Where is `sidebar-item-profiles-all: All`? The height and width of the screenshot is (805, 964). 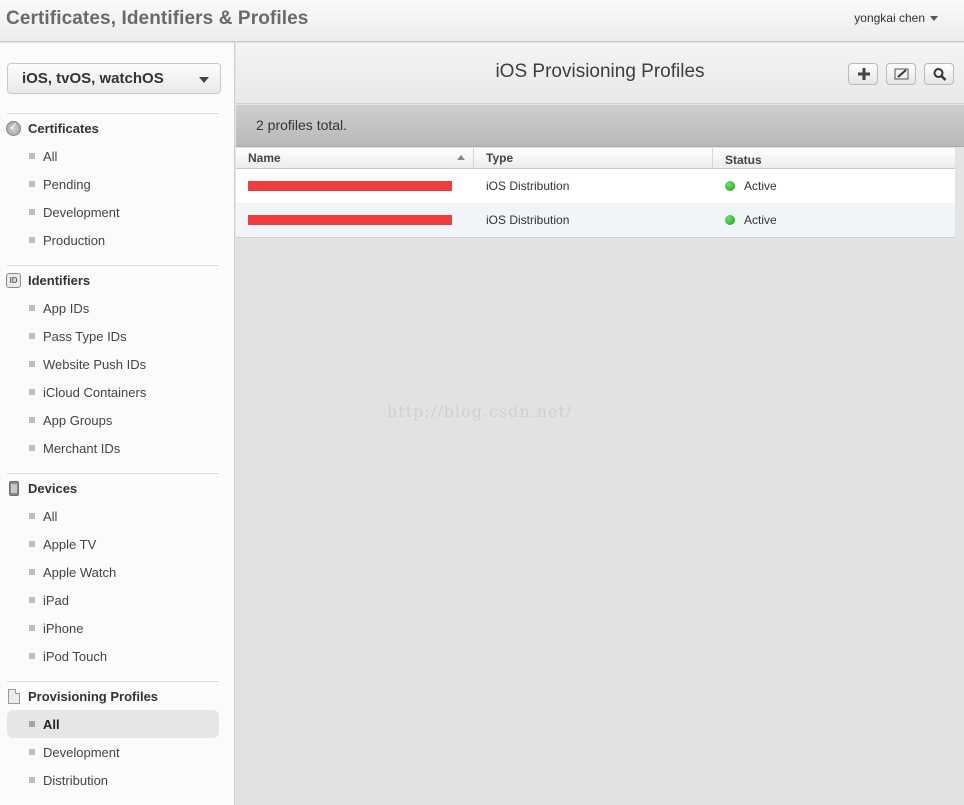 sidebar-item-profiles-all: All is located at coordinates (113, 724).